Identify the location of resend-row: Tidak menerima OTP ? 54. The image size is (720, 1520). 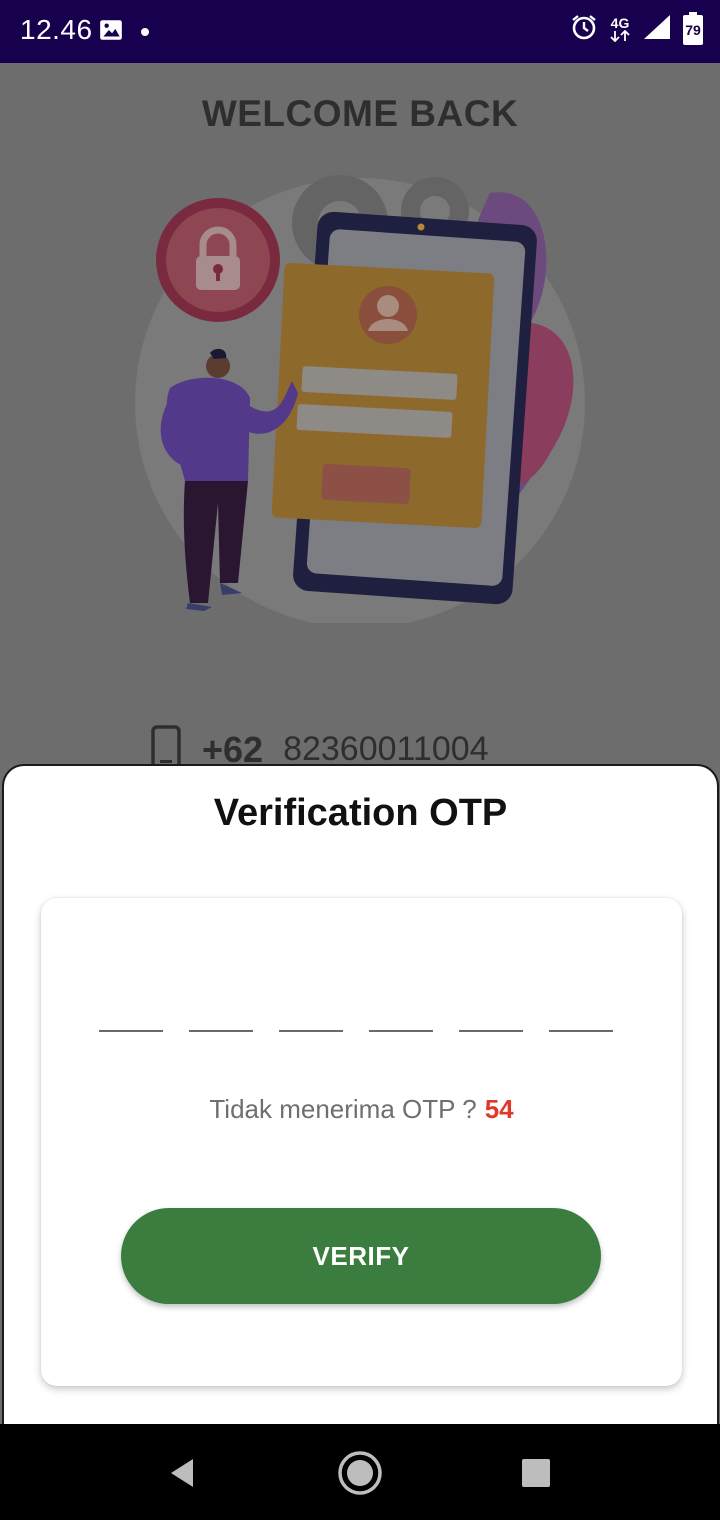
(361, 1109).